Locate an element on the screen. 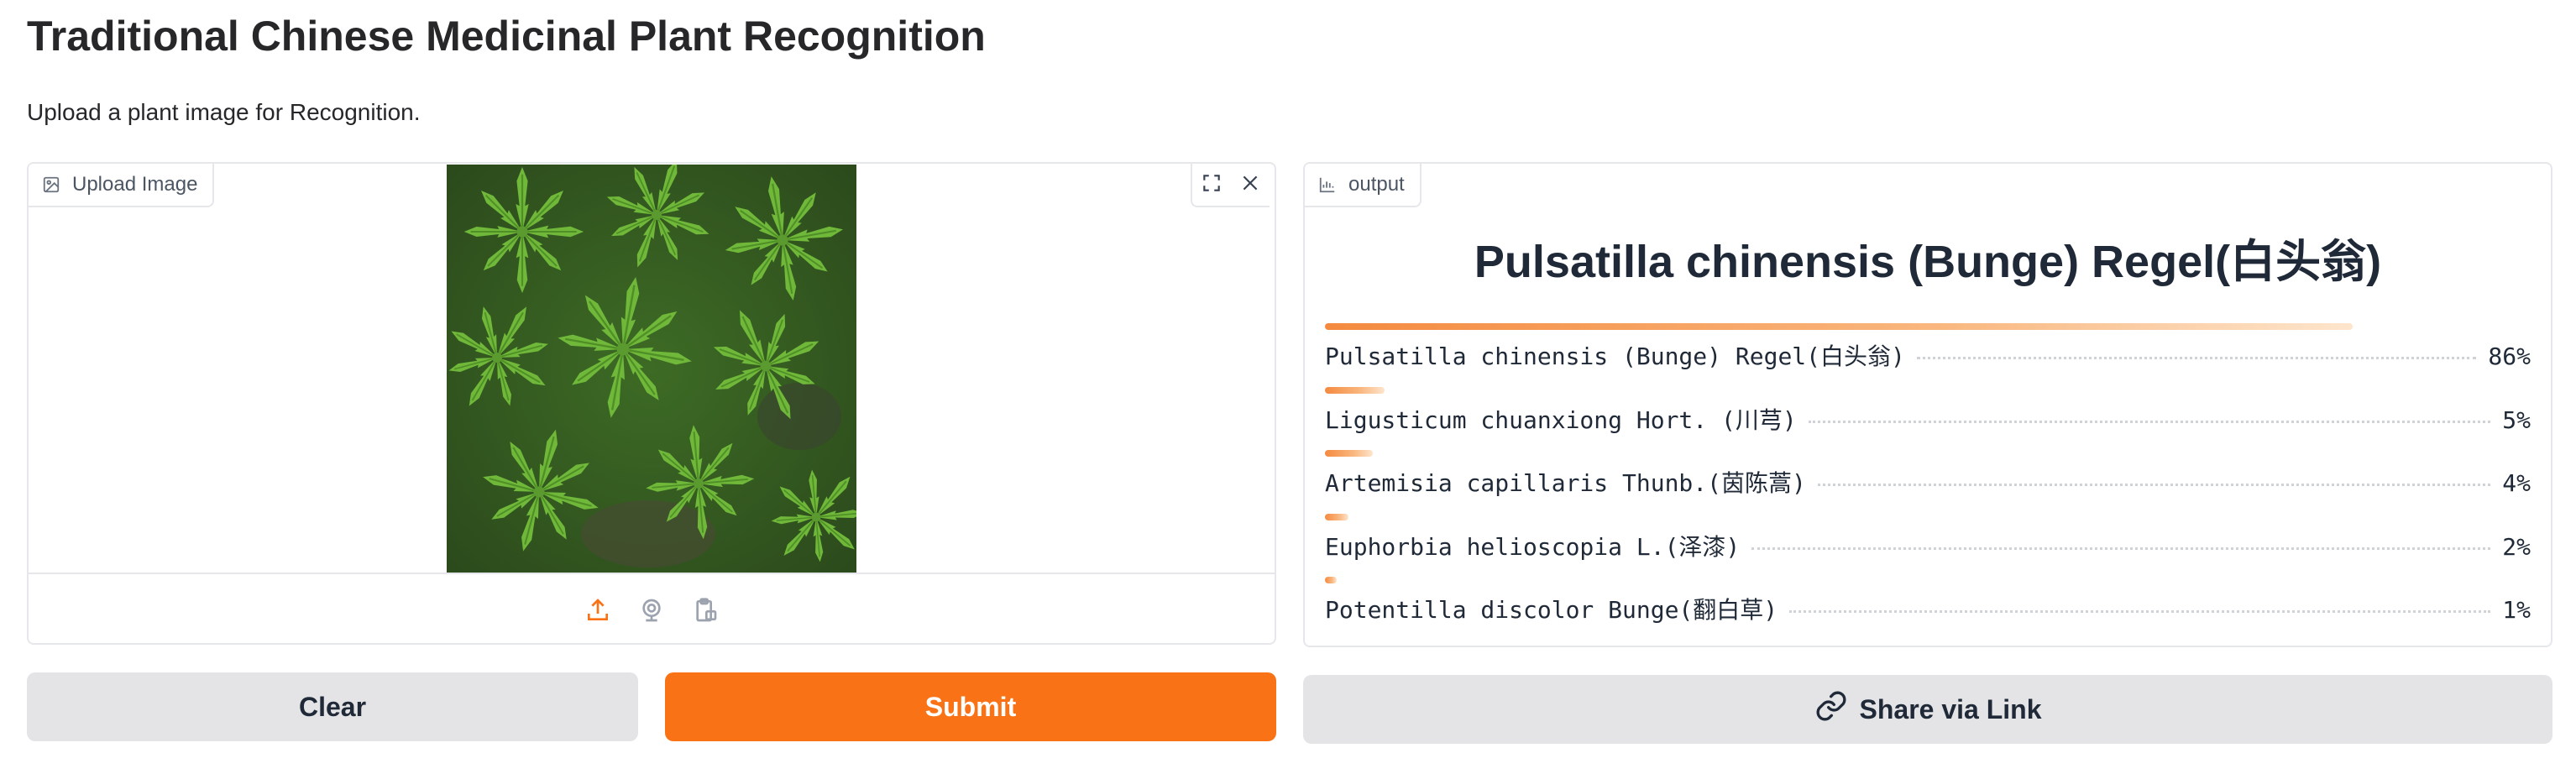 This screenshot has height=774, width=2576. upload-image-label: Upload Image is located at coordinates (122, 185).